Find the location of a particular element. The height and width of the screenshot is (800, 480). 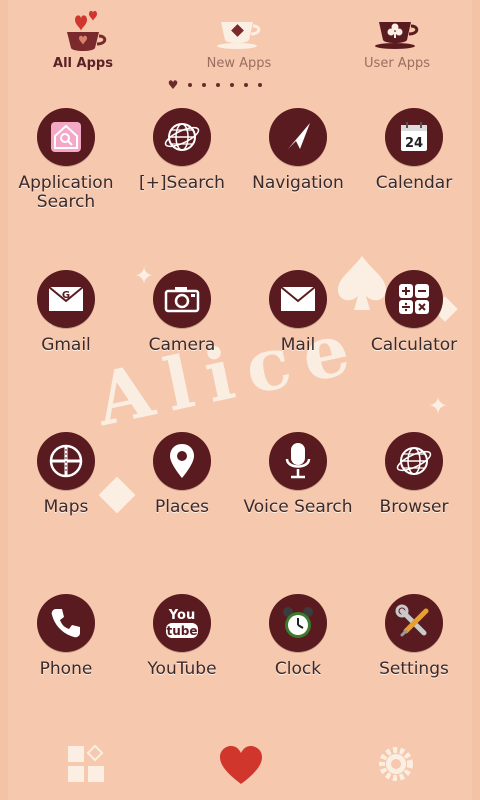

app-label: Browser is located at coordinates (414, 507).